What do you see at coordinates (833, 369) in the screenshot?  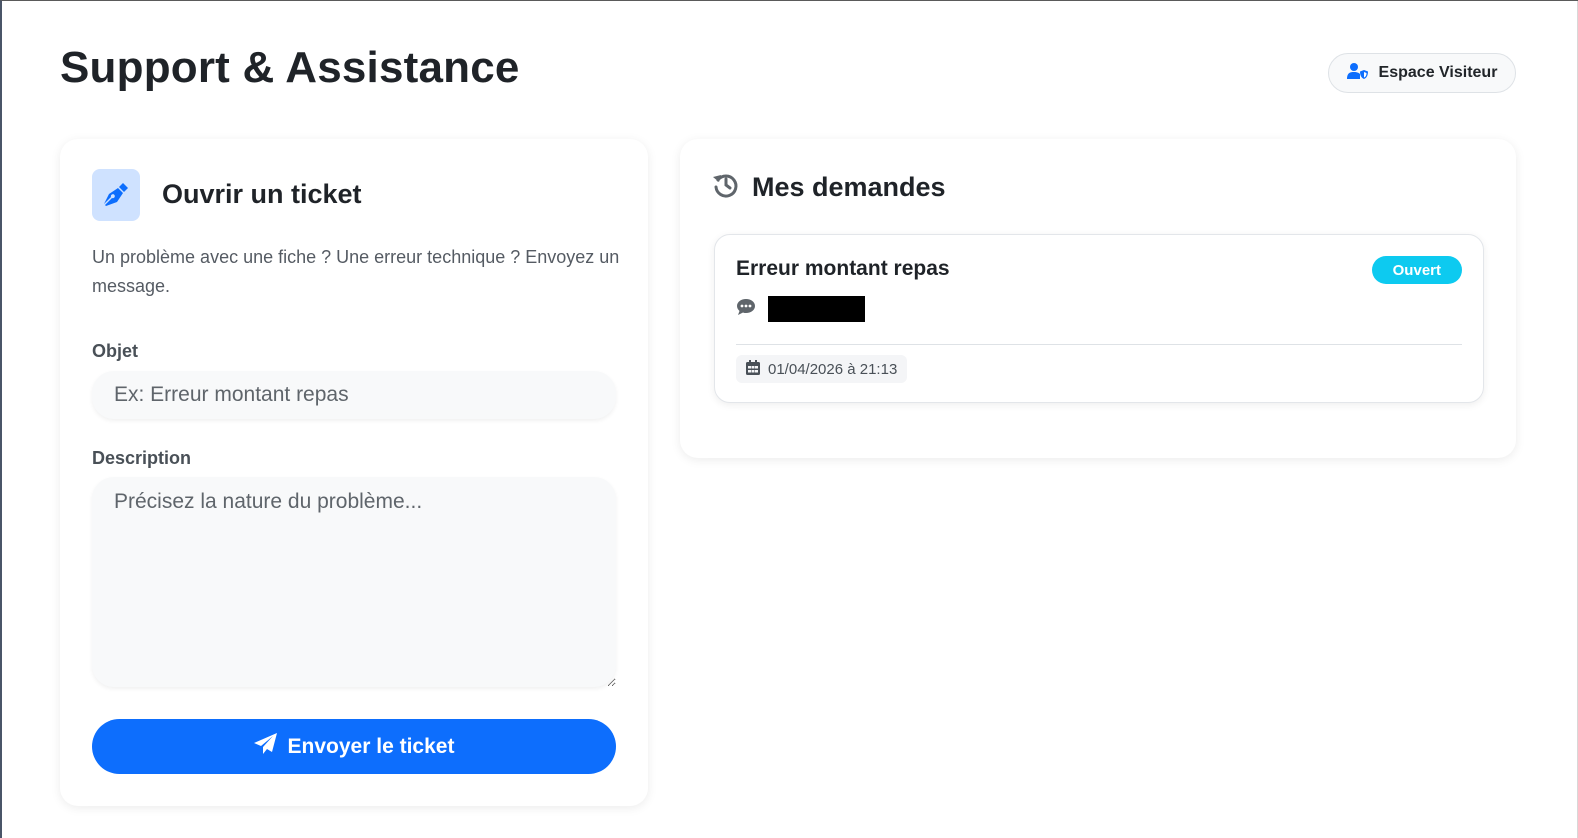 I see `ticket-date: 01/04/2026 à 21:13` at bounding box center [833, 369].